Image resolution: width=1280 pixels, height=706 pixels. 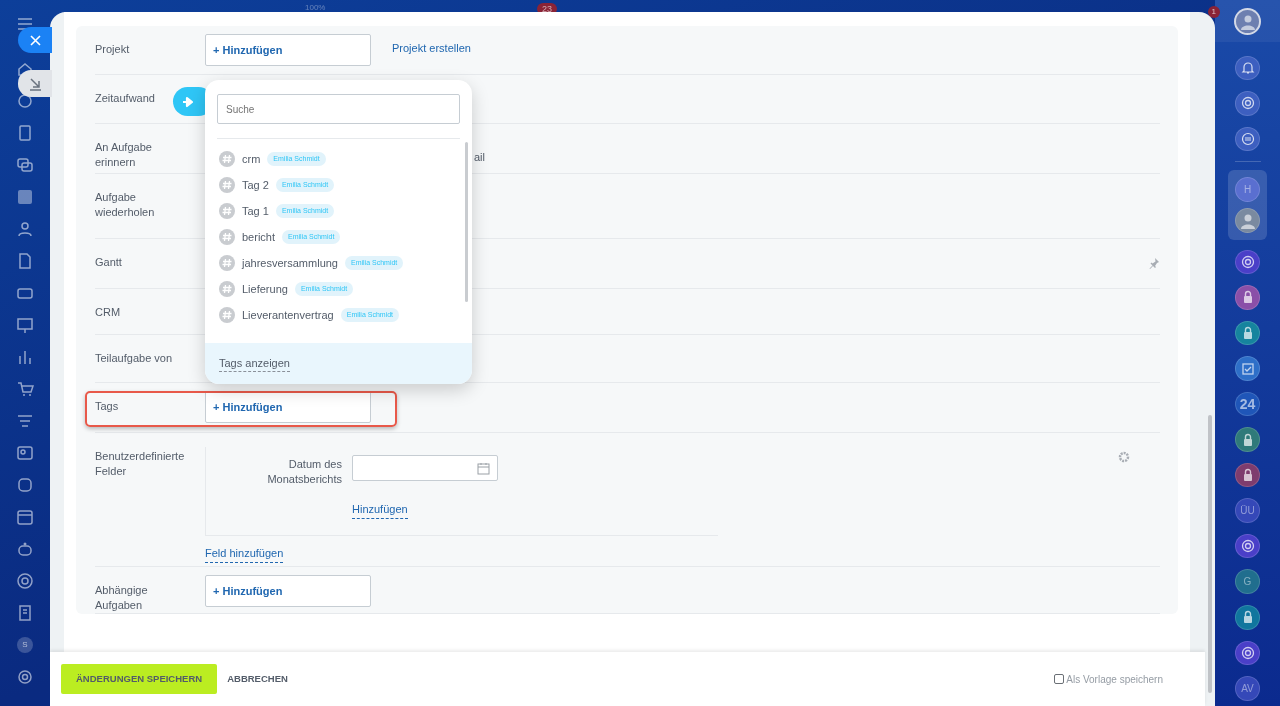 I want to click on tag-name: crm, so click(x=251, y=159).